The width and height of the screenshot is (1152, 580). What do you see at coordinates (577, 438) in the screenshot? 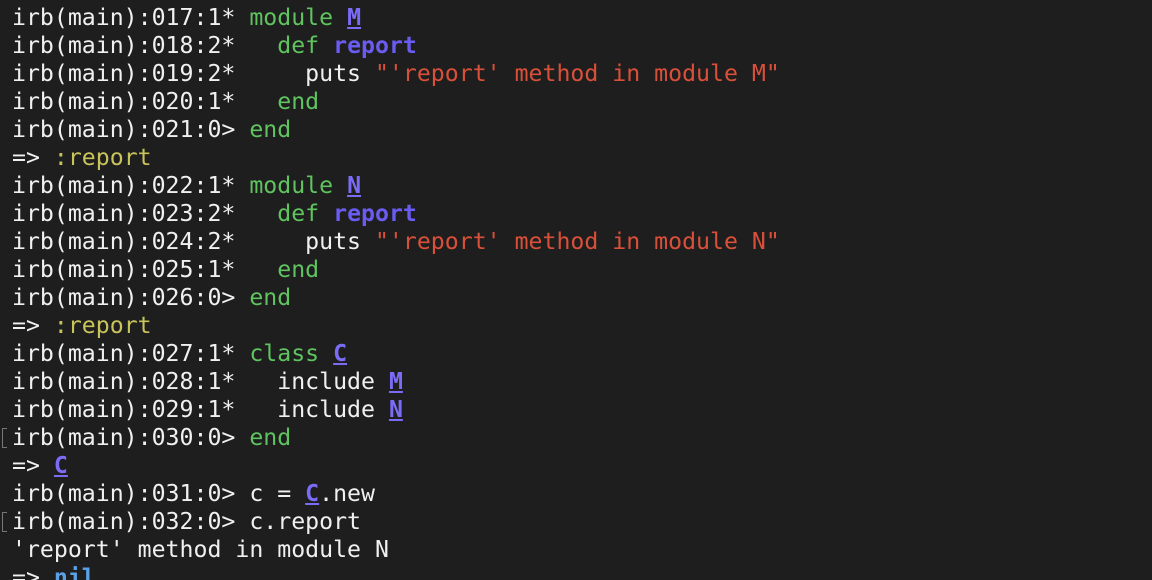
I see `terminal-line: irb(main):030:0> end` at bounding box center [577, 438].